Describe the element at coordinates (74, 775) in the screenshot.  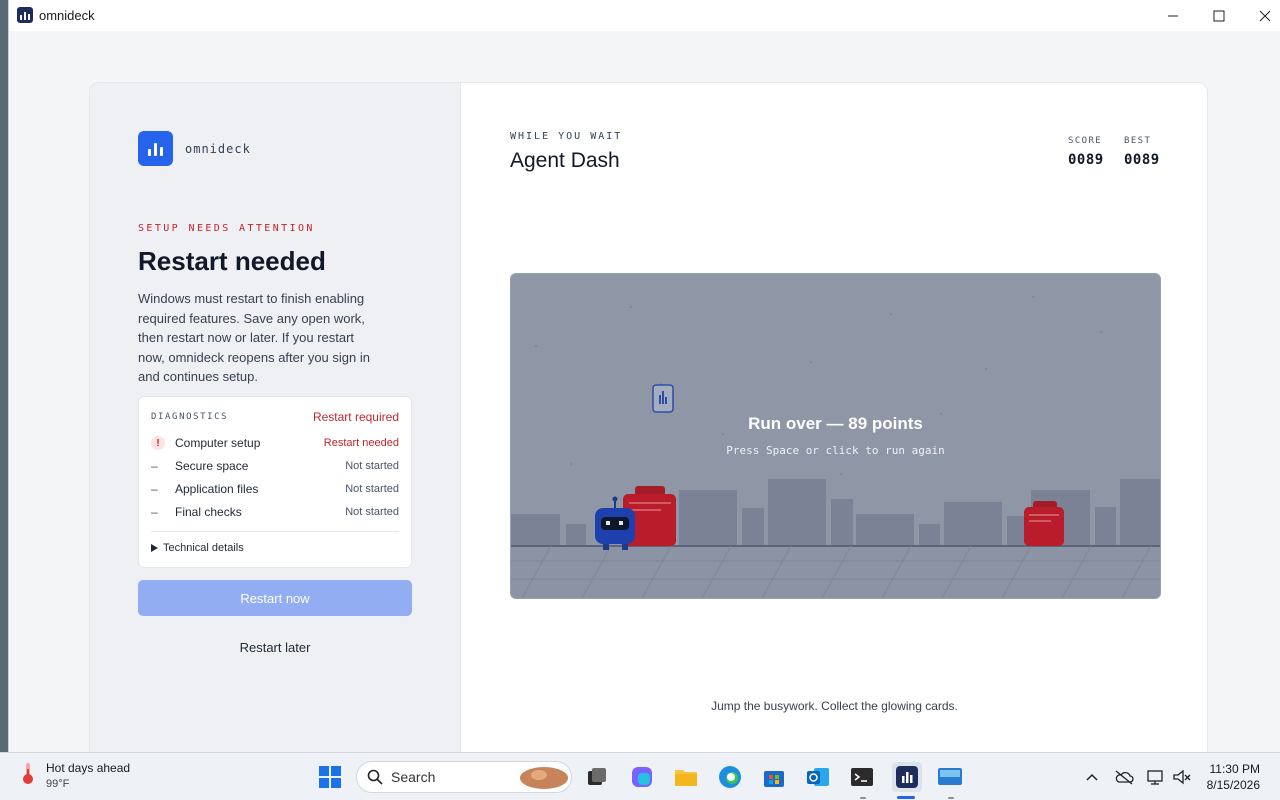
I see `weather-widget: Hot days ahead 99°F` at that location.